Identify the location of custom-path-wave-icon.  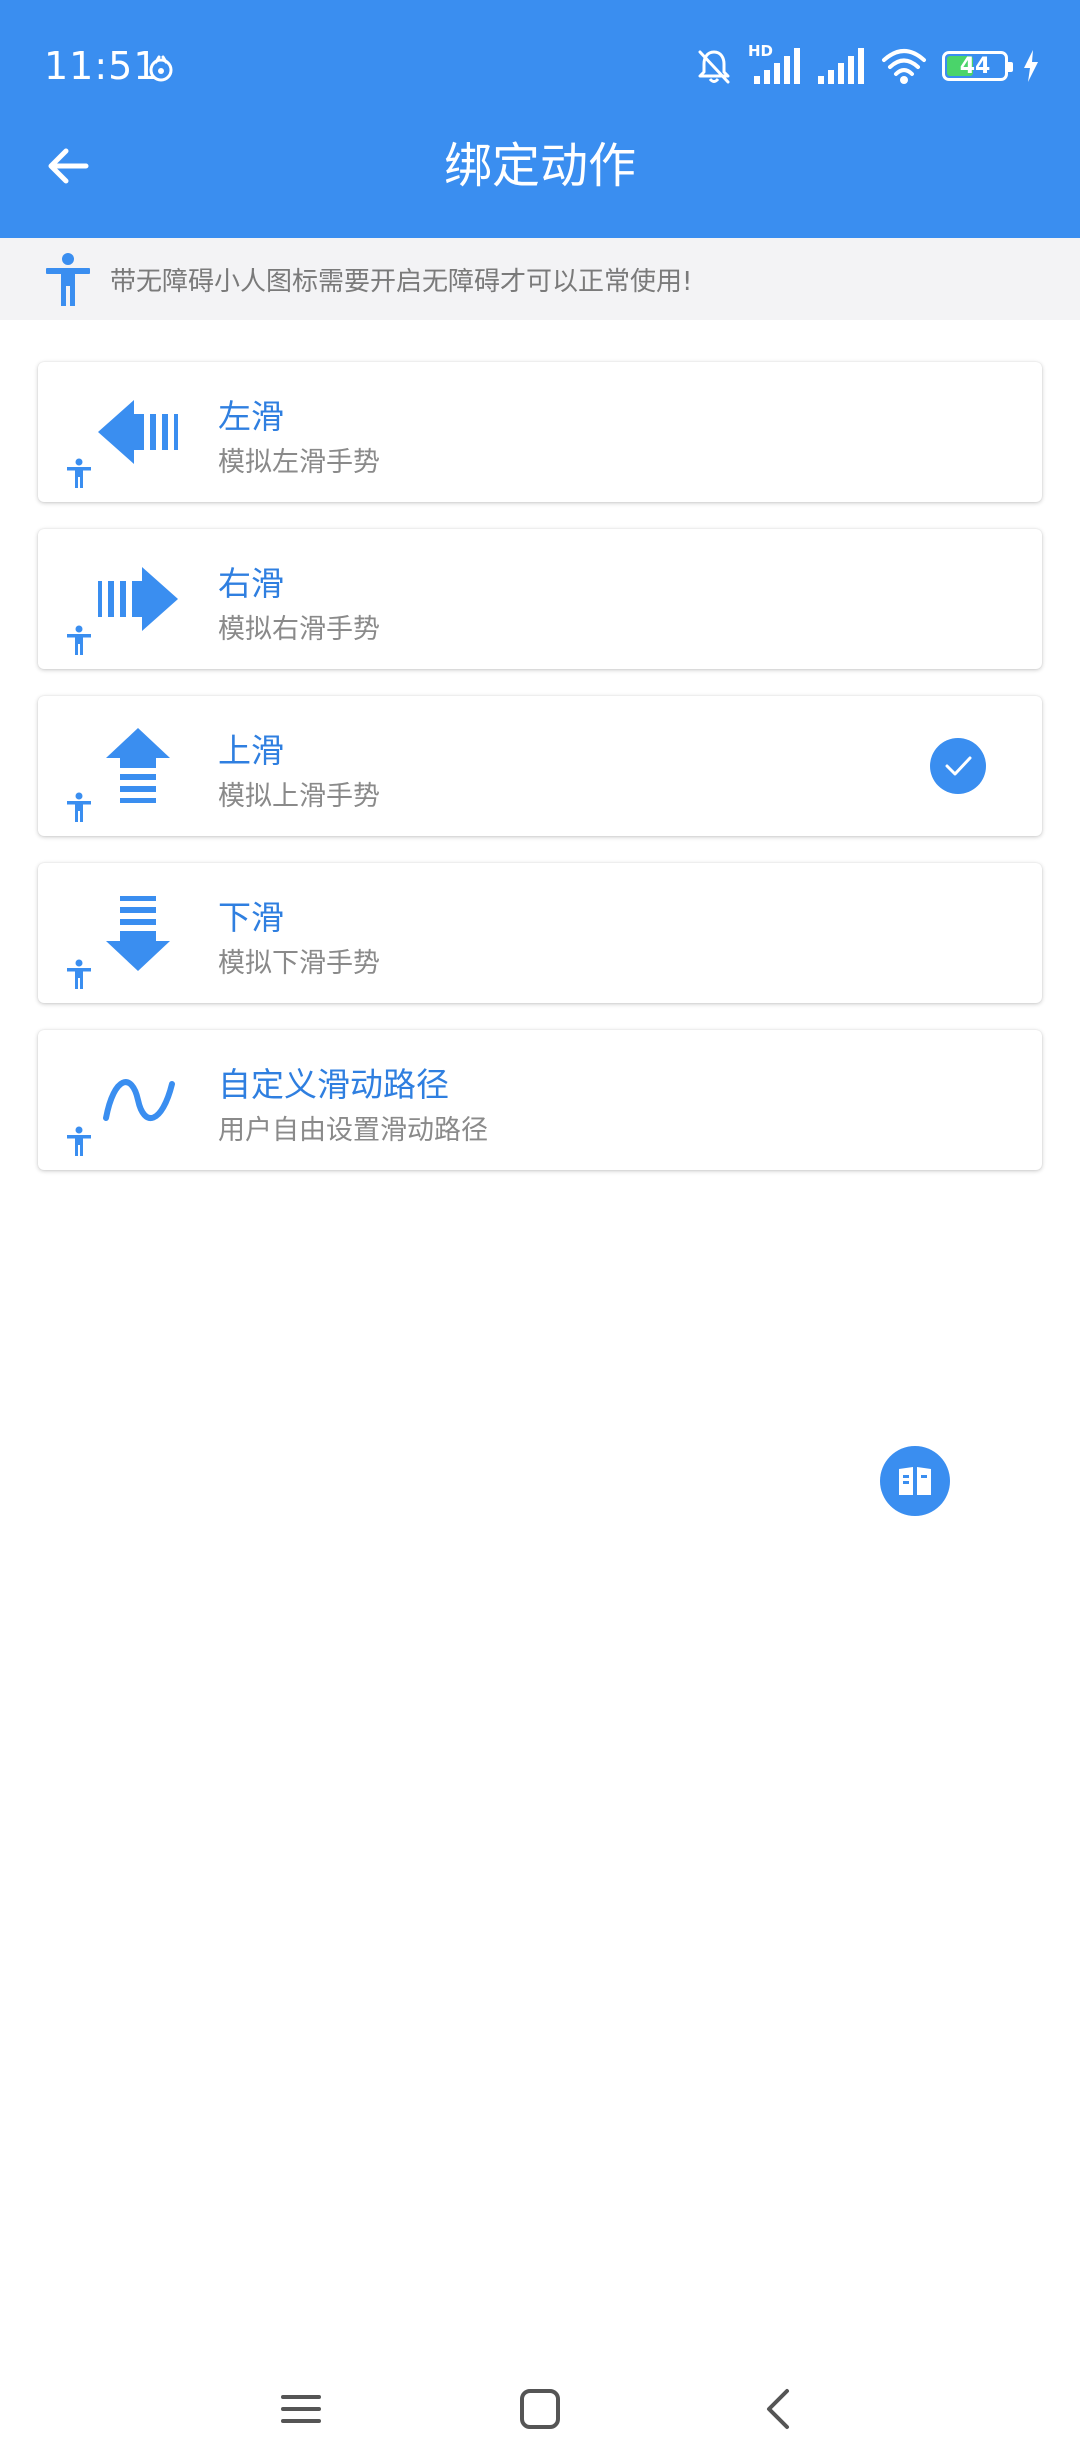
(139, 1100).